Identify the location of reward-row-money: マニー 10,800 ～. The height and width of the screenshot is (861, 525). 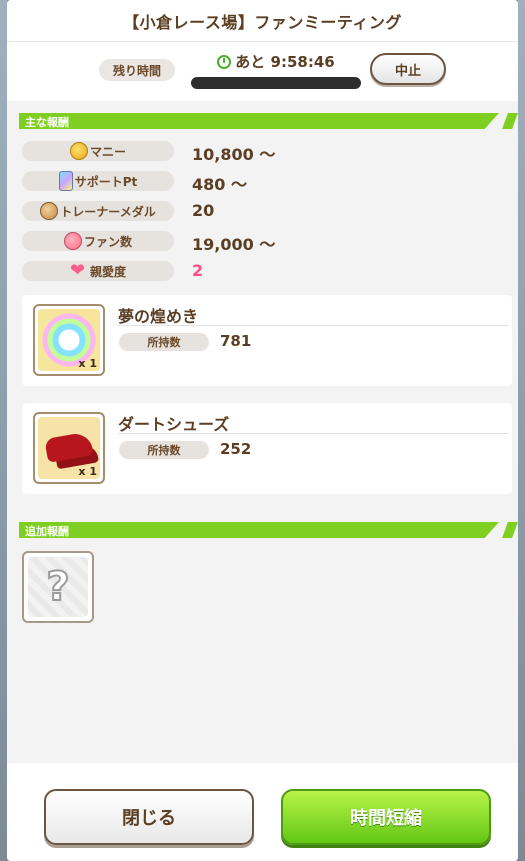
(262, 151).